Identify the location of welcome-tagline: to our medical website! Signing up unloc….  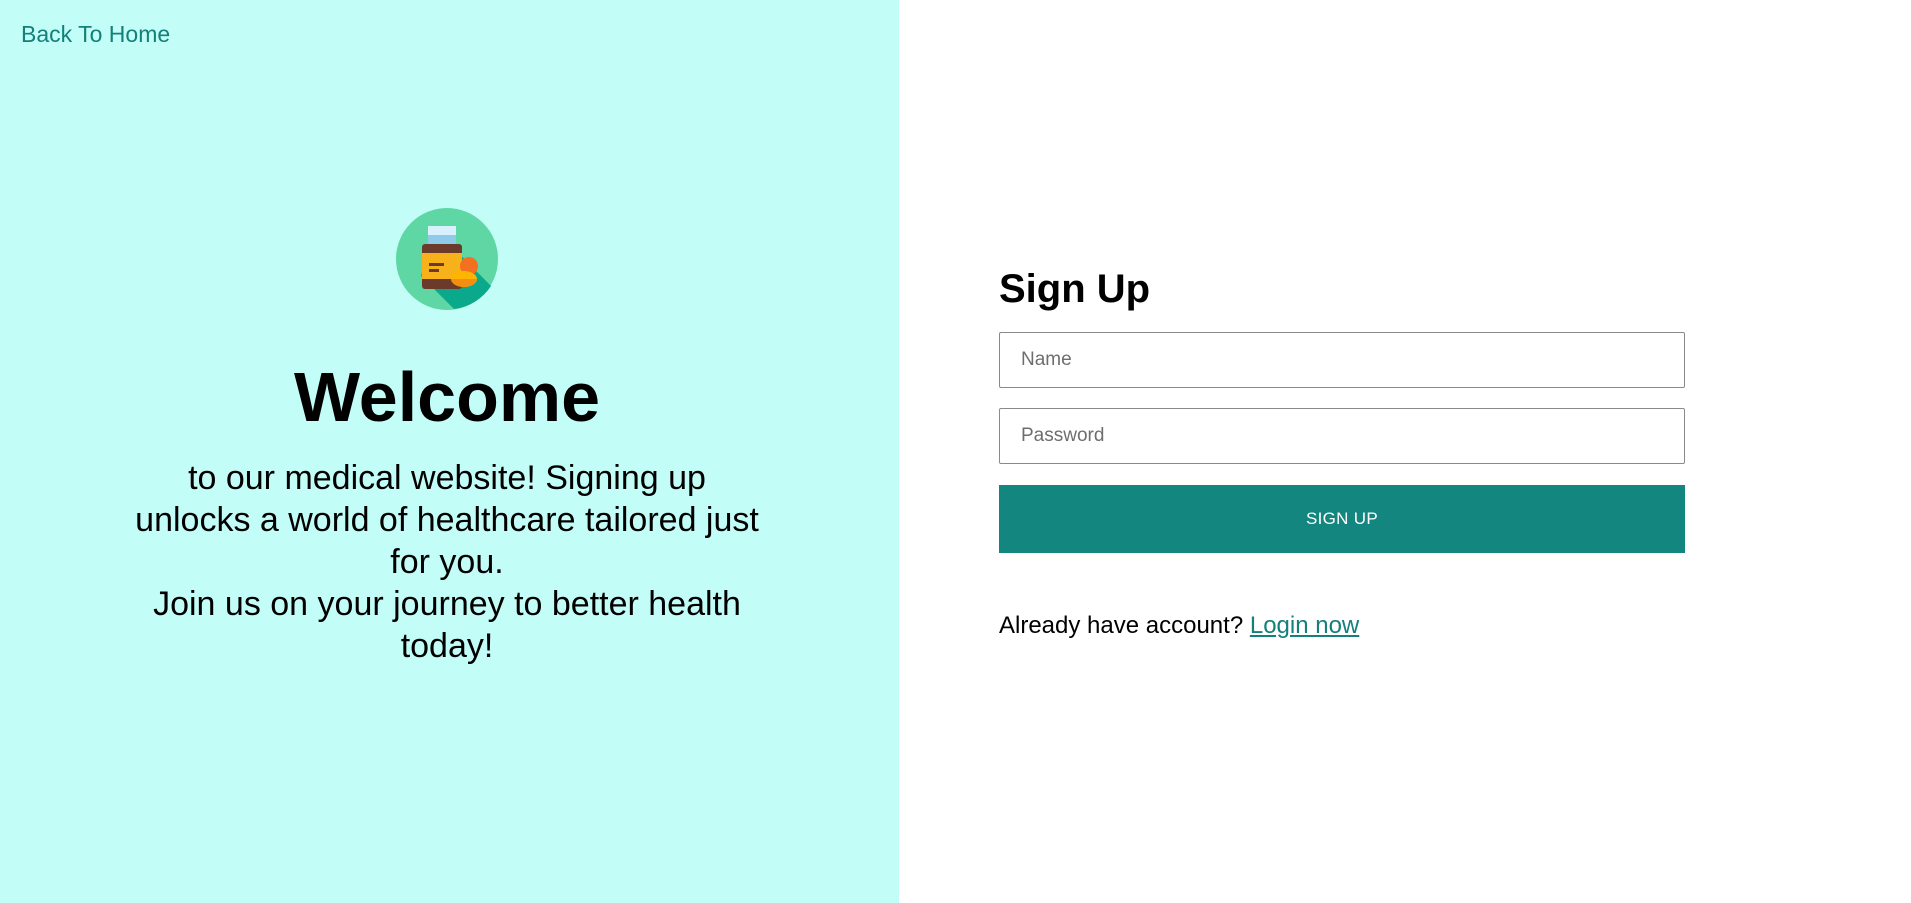
(447, 562).